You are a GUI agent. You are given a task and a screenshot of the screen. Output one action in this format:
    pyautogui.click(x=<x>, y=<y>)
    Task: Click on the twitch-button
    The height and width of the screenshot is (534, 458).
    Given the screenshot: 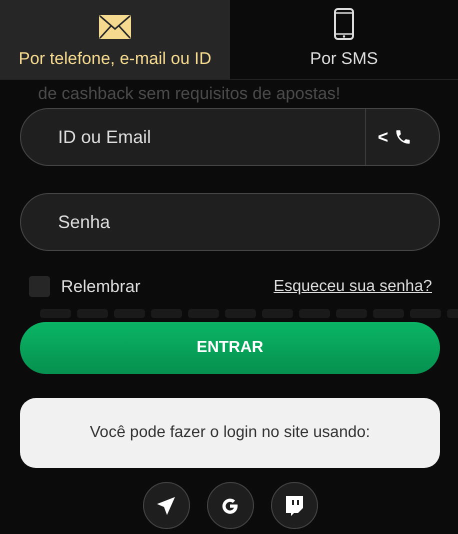 What is the action you would take?
    pyautogui.click(x=294, y=505)
    